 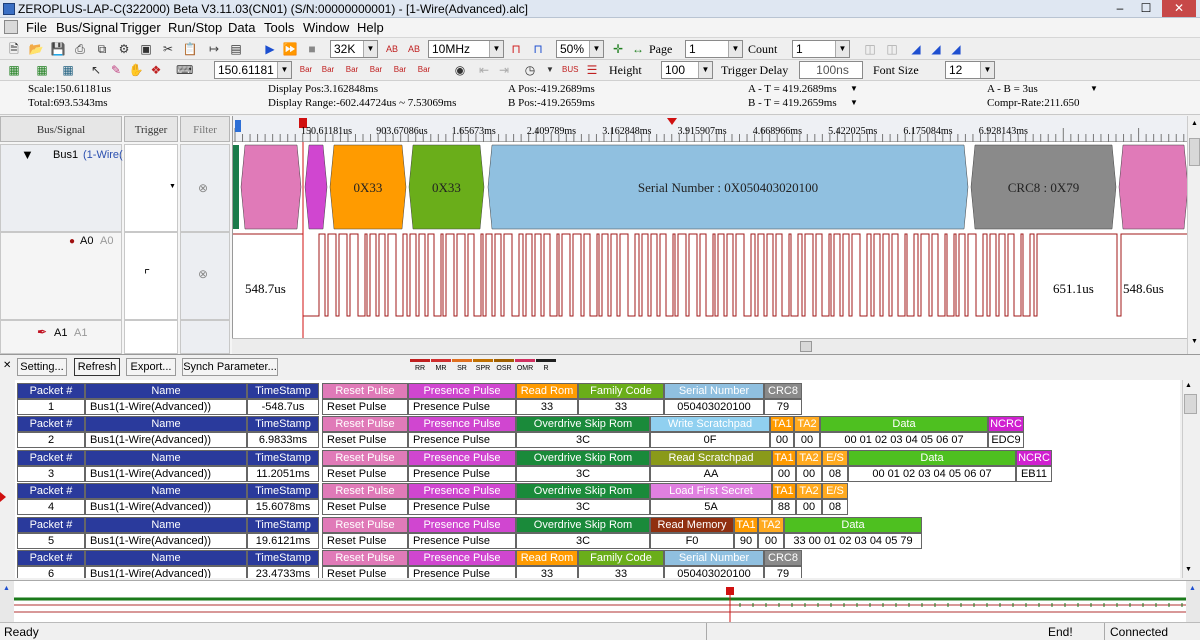 I want to click on scroll-up-icon: ▲, so click(x=1194, y=127).